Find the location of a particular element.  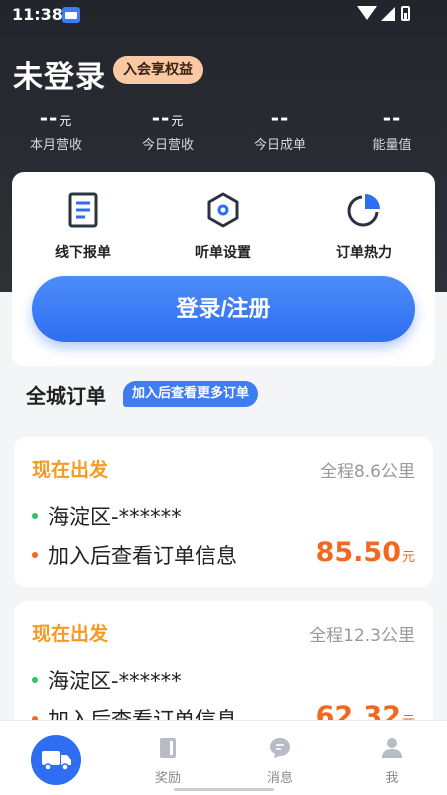

tab-messages: 消息 is located at coordinates (280, 758).